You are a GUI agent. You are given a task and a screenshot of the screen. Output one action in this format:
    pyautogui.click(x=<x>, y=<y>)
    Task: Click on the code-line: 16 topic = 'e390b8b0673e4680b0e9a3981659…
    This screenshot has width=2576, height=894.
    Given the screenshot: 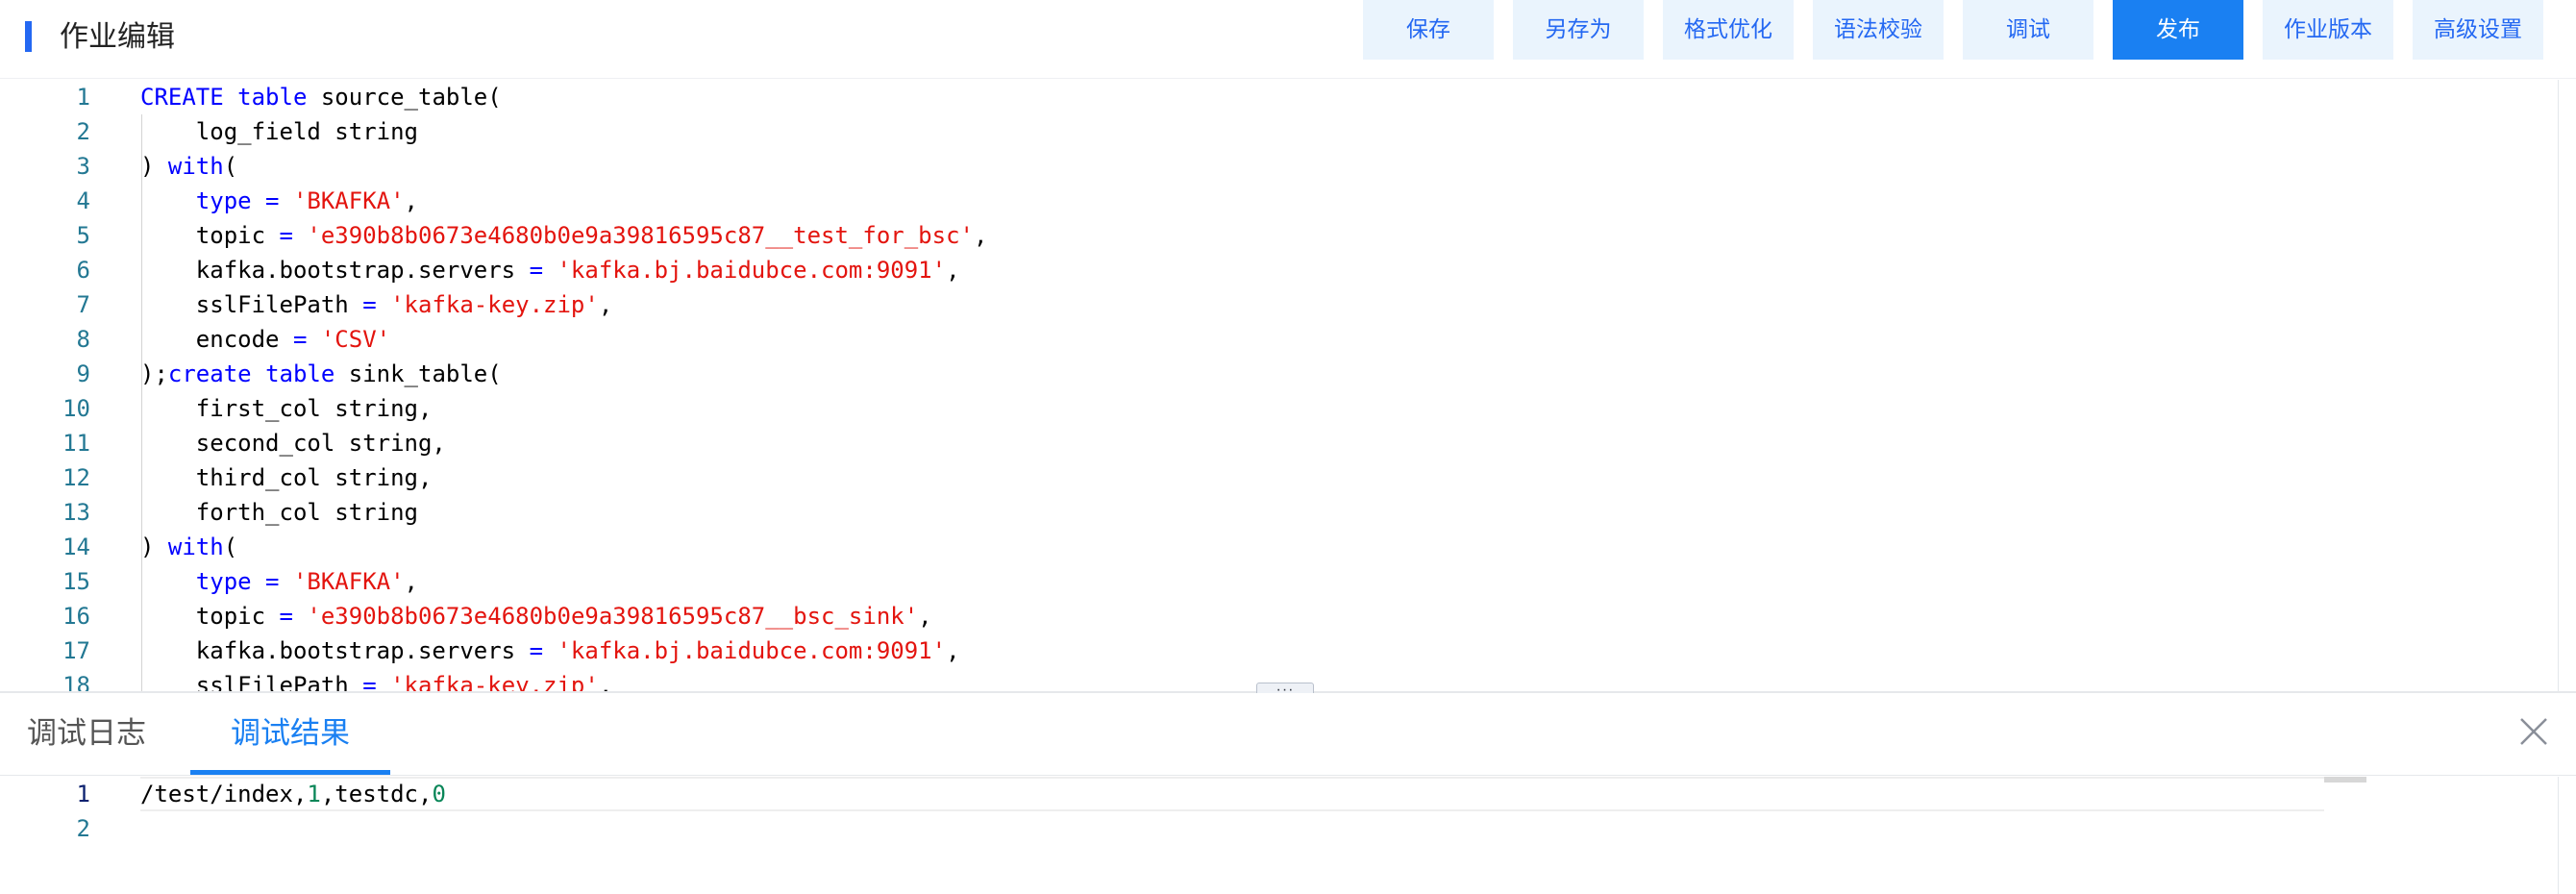 What is the action you would take?
    pyautogui.click(x=1273, y=616)
    